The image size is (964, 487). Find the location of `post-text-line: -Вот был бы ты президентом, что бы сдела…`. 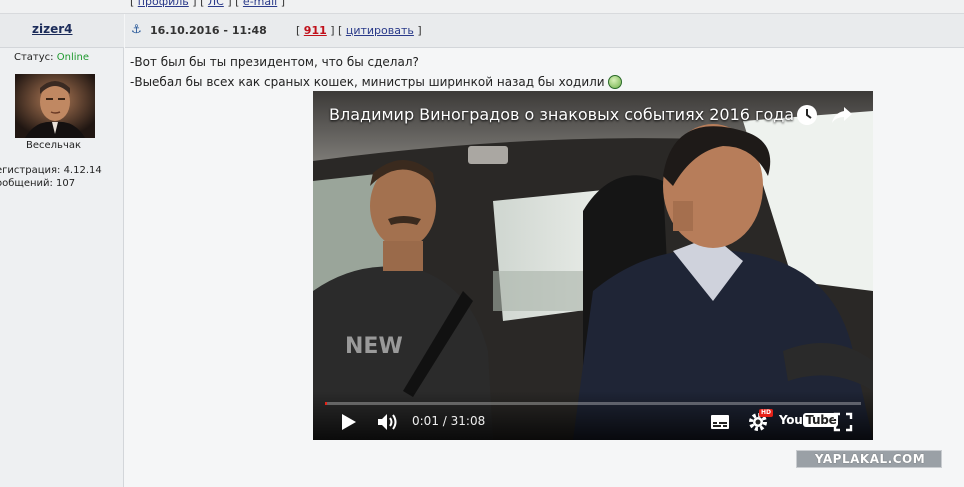

post-text-line: -Вот был бы ты президентом, что бы сдела… is located at coordinates (274, 62).